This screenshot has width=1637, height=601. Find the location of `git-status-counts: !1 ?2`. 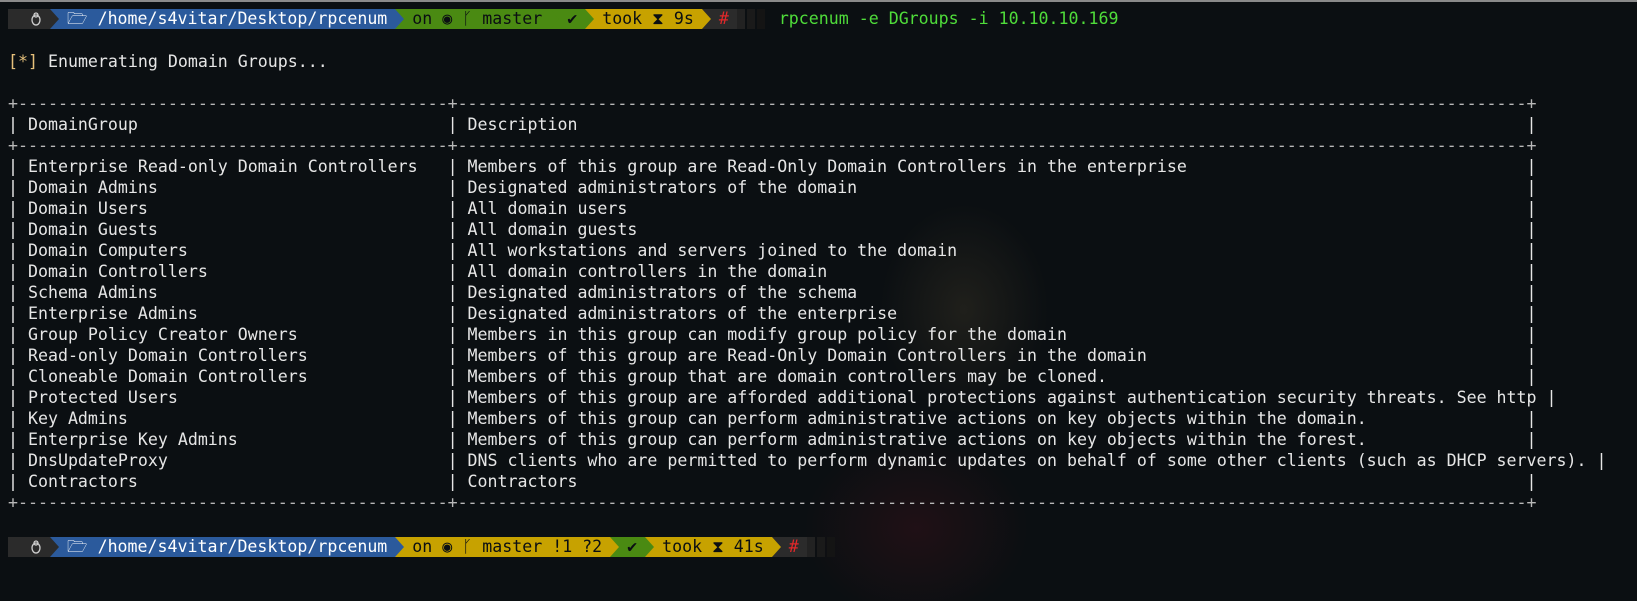

git-status-counts: !1 ?2 is located at coordinates (577, 546).